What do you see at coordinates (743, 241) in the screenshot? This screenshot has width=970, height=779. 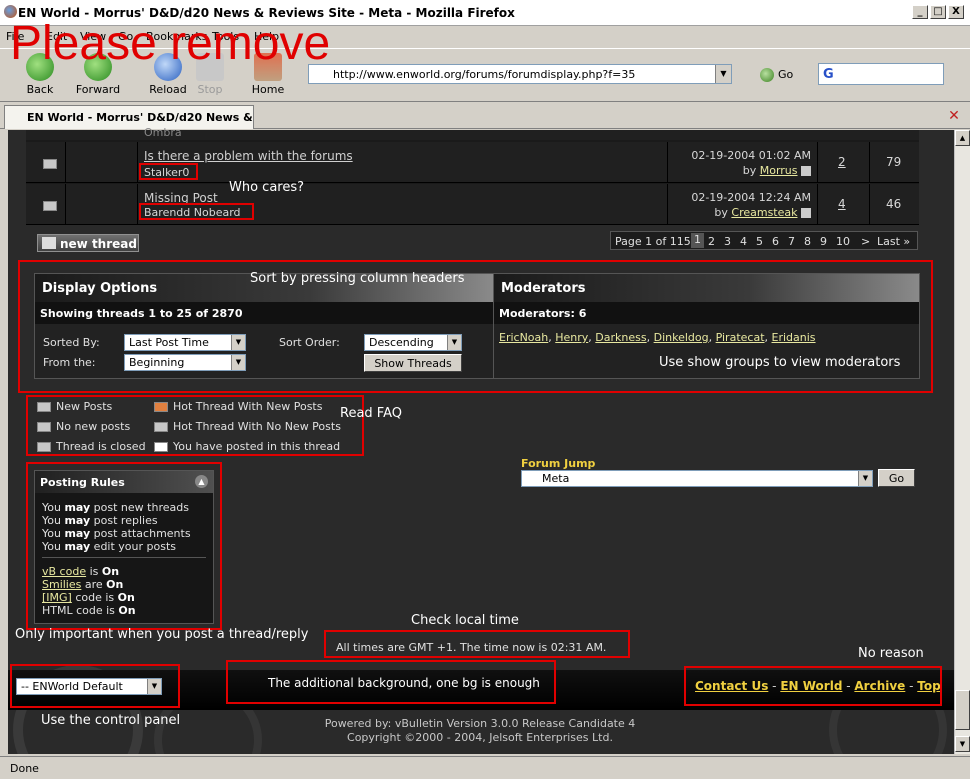 I see `page-link: 4` at bounding box center [743, 241].